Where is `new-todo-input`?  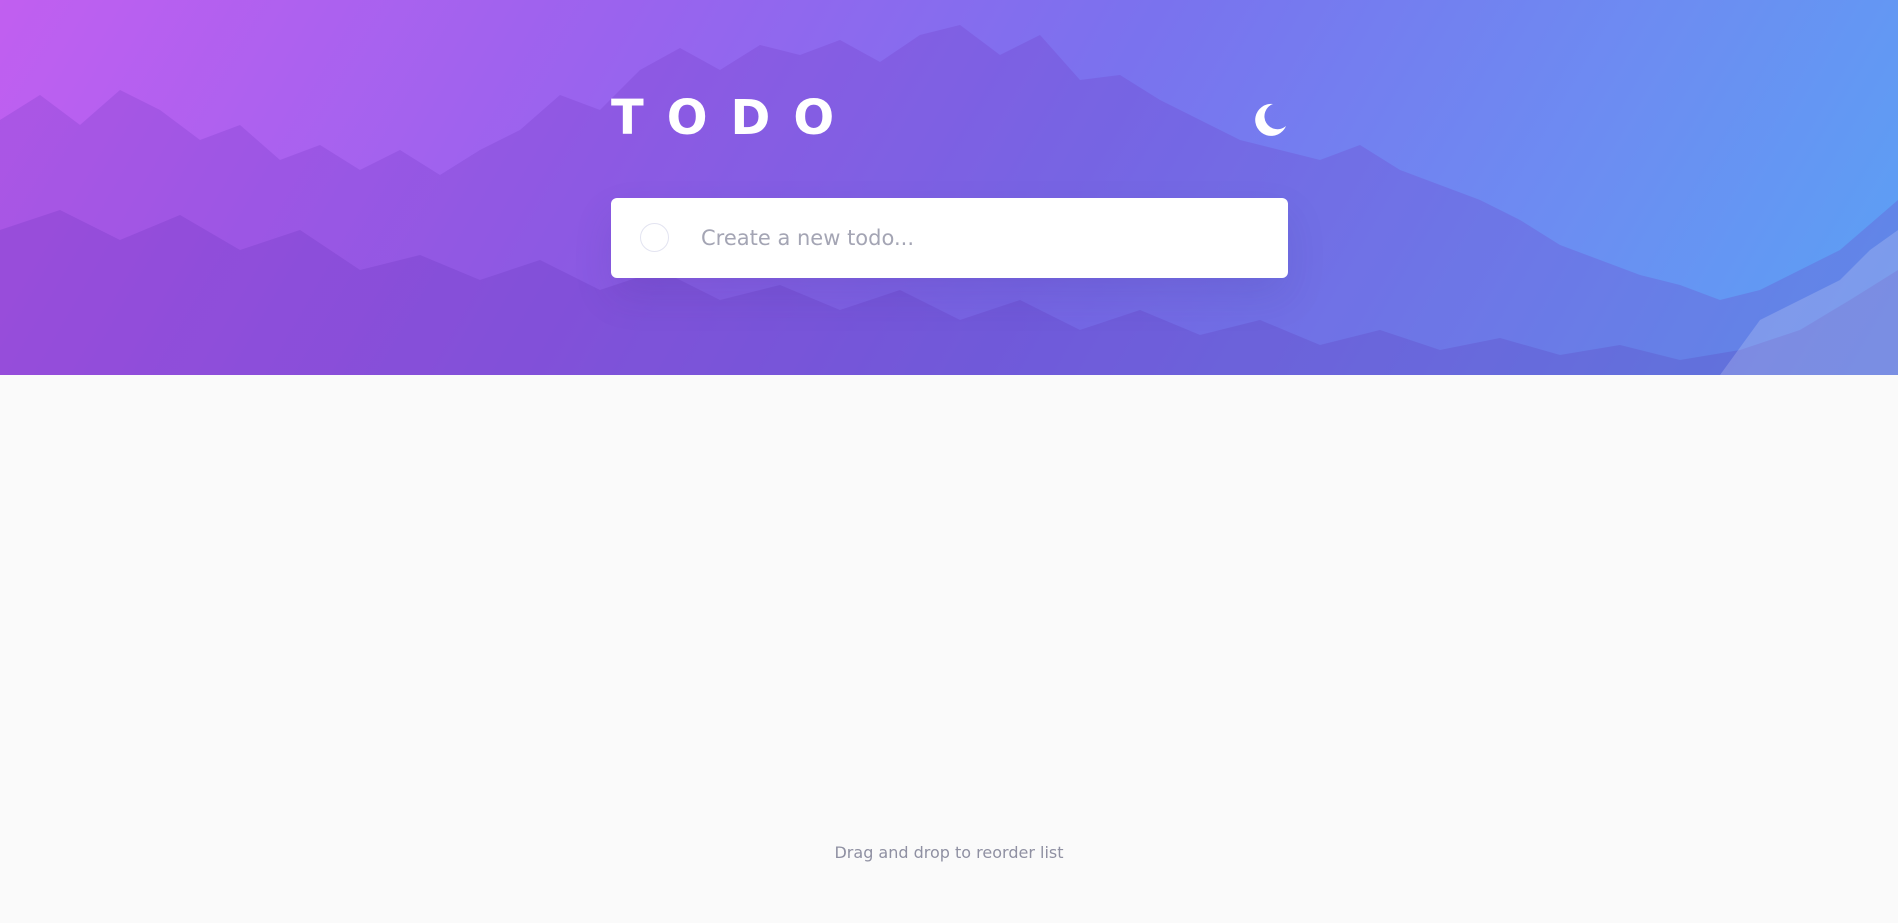
new-todo-input is located at coordinates (986, 238).